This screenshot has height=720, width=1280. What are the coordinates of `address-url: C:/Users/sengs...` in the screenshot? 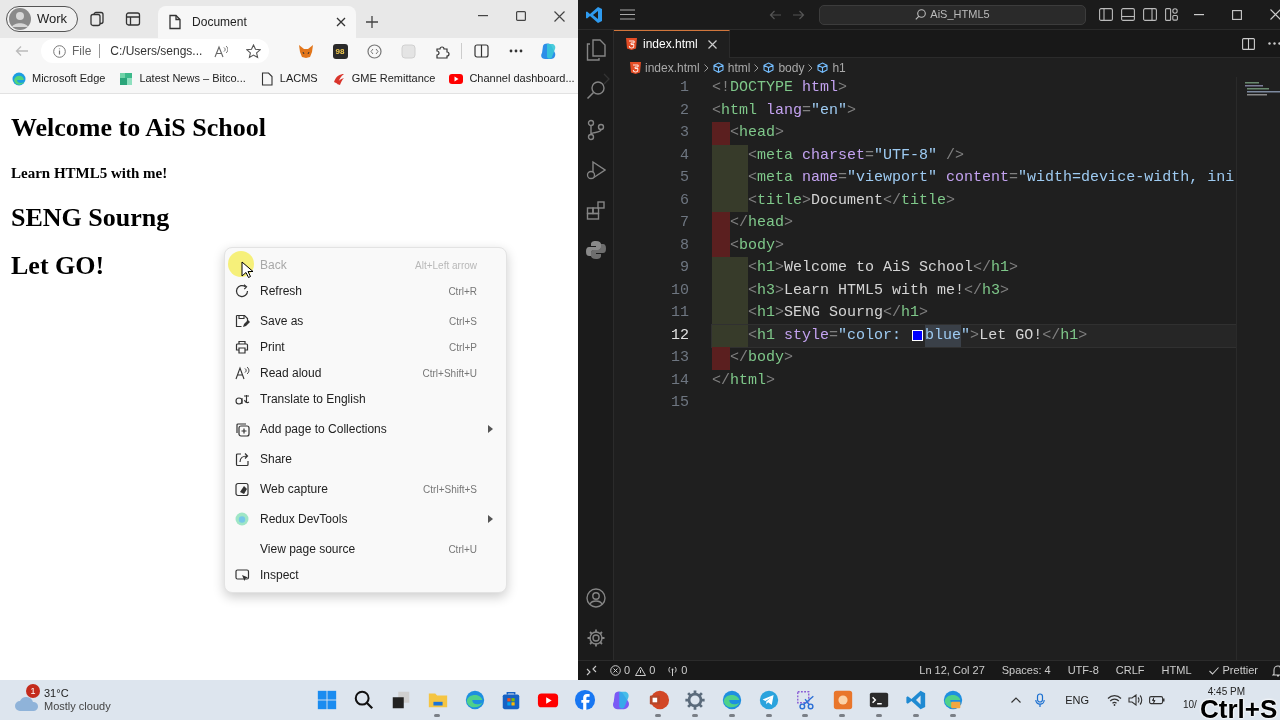 It's located at (156, 51).